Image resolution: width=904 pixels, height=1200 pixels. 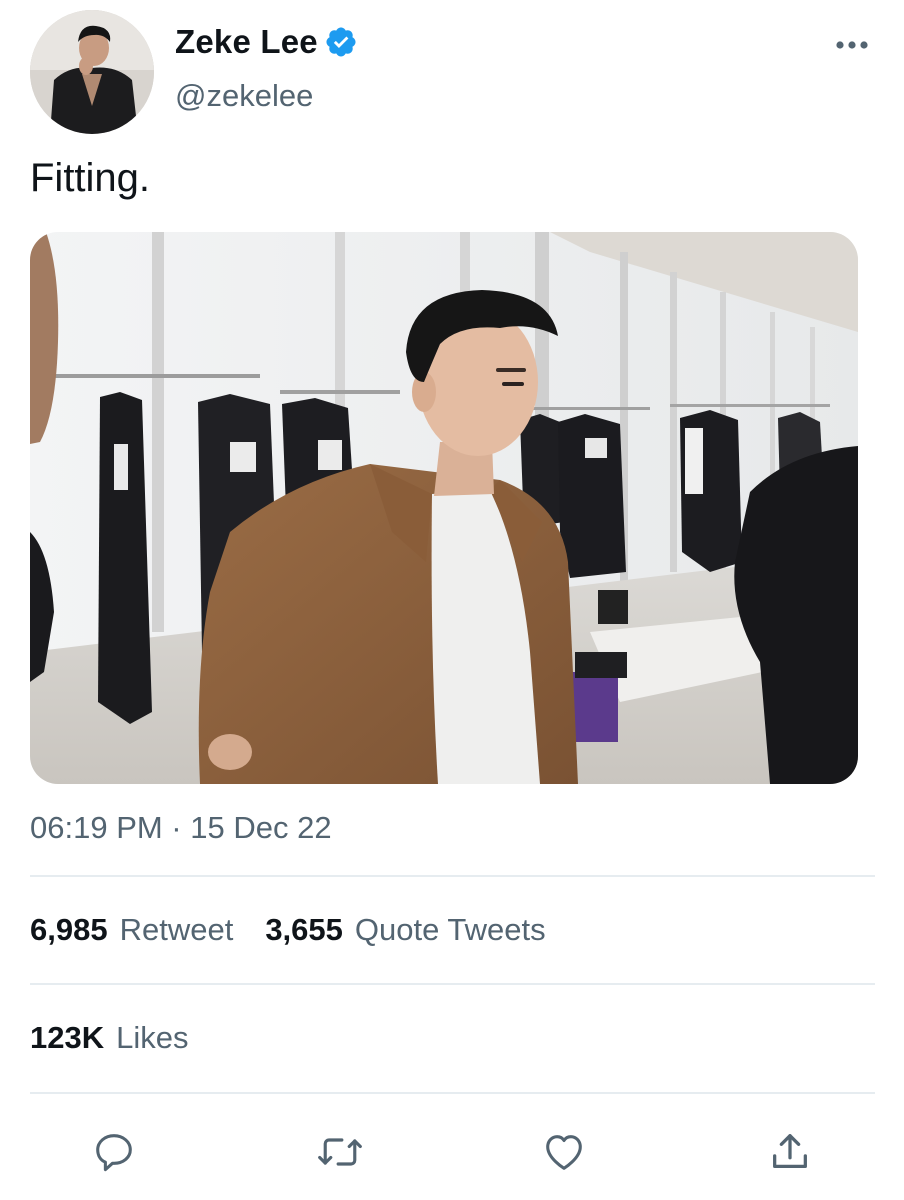 What do you see at coordinates (176, 929) in the screenshot?
I see `retweet-label: Retweet` at bounding box center [176, 929].